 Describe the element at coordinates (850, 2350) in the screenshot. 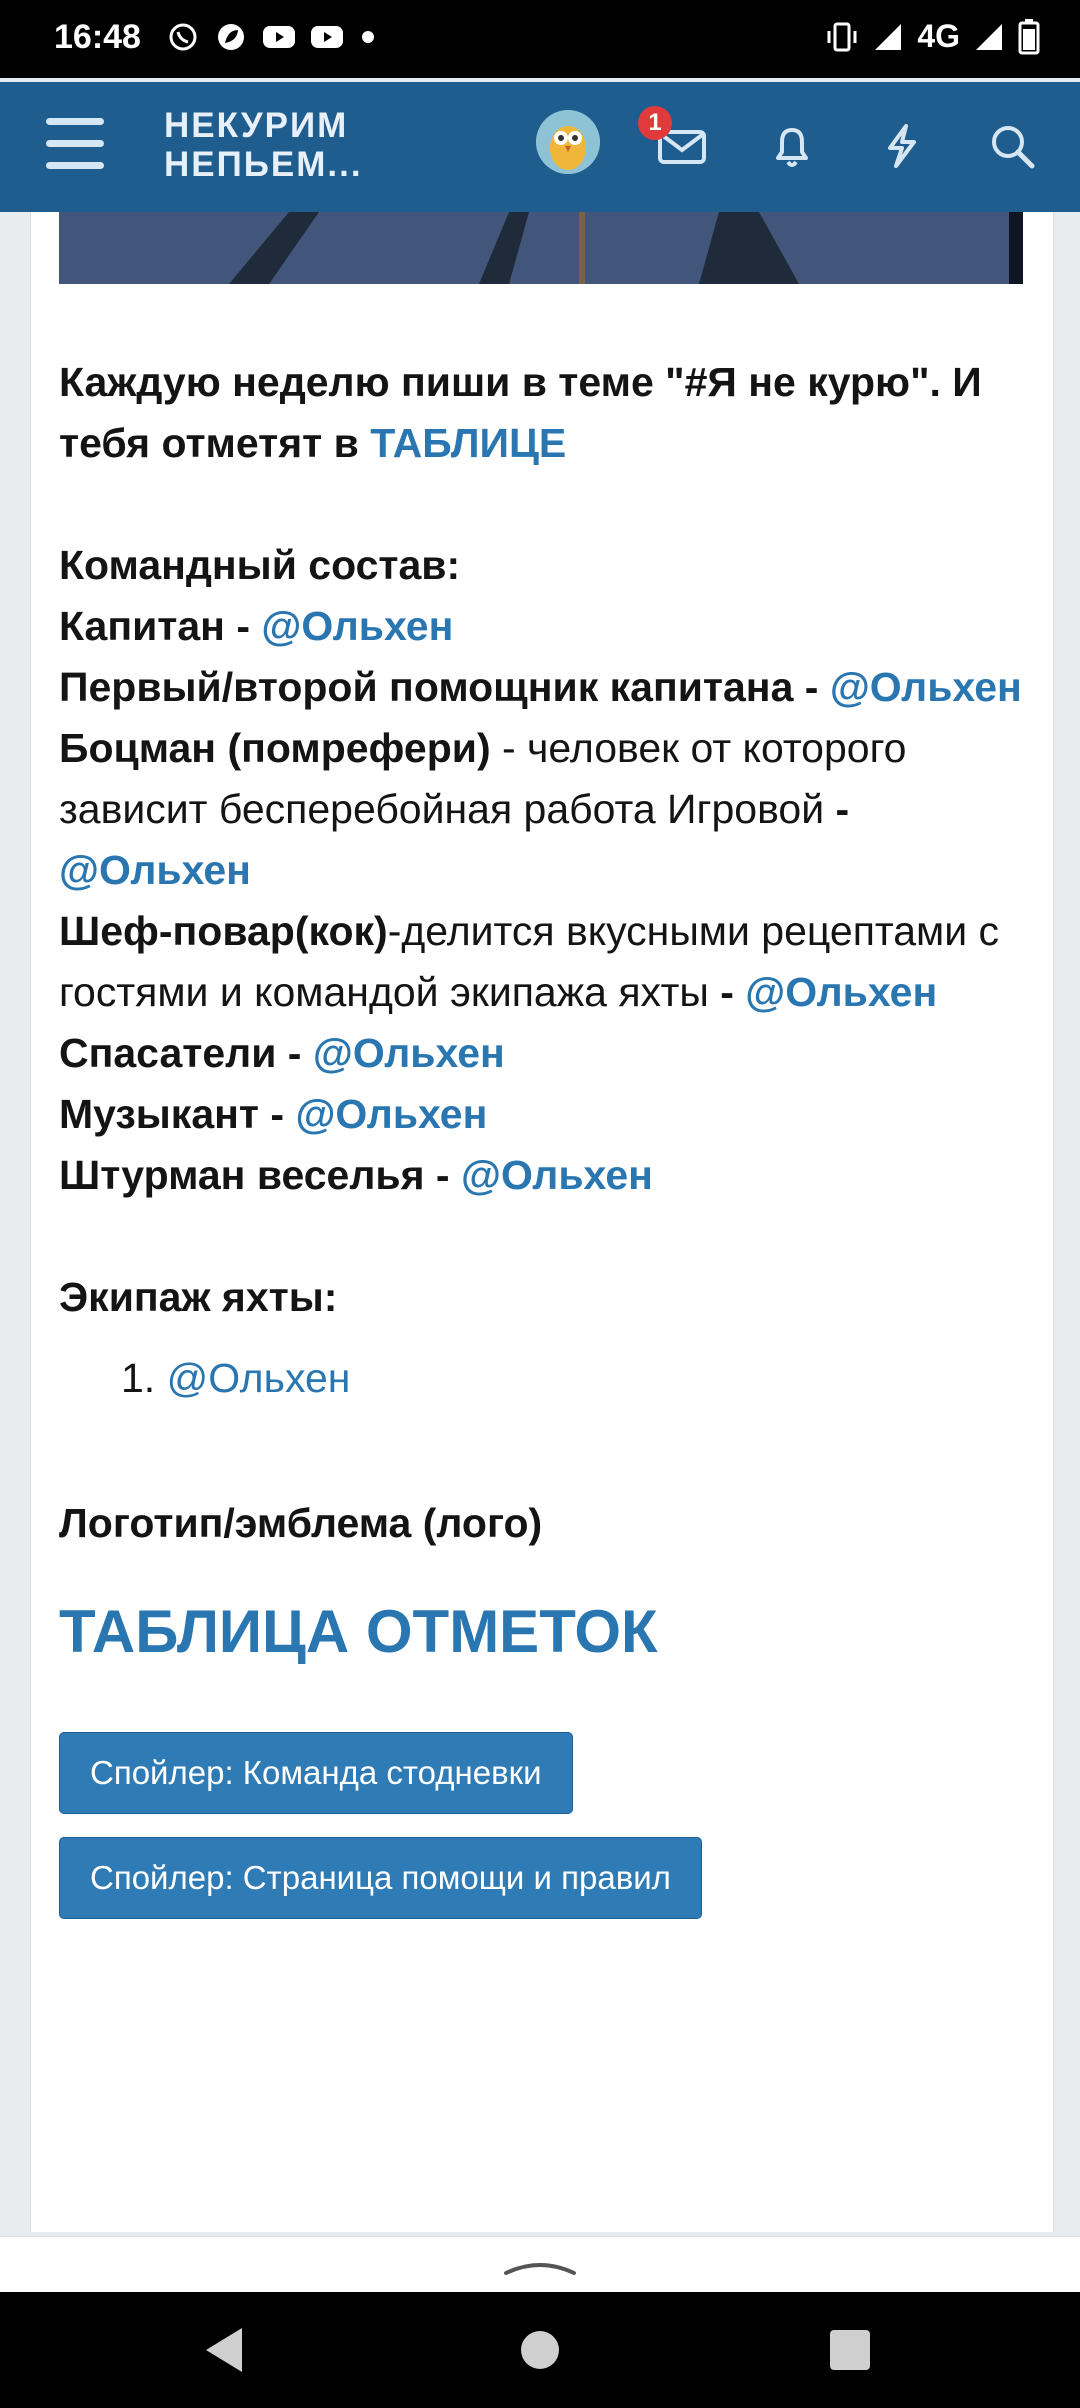

I see `recents-icon` at that location.